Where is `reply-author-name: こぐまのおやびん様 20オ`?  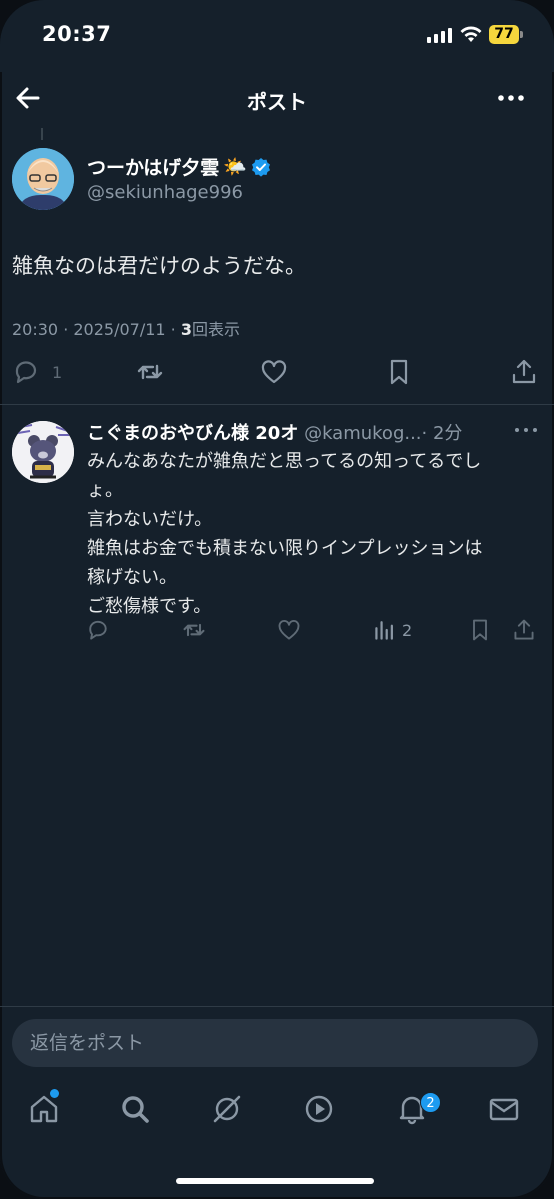
reply-author-name: こぐまのおやびん様 20オ is located at coordinates (192, 433).